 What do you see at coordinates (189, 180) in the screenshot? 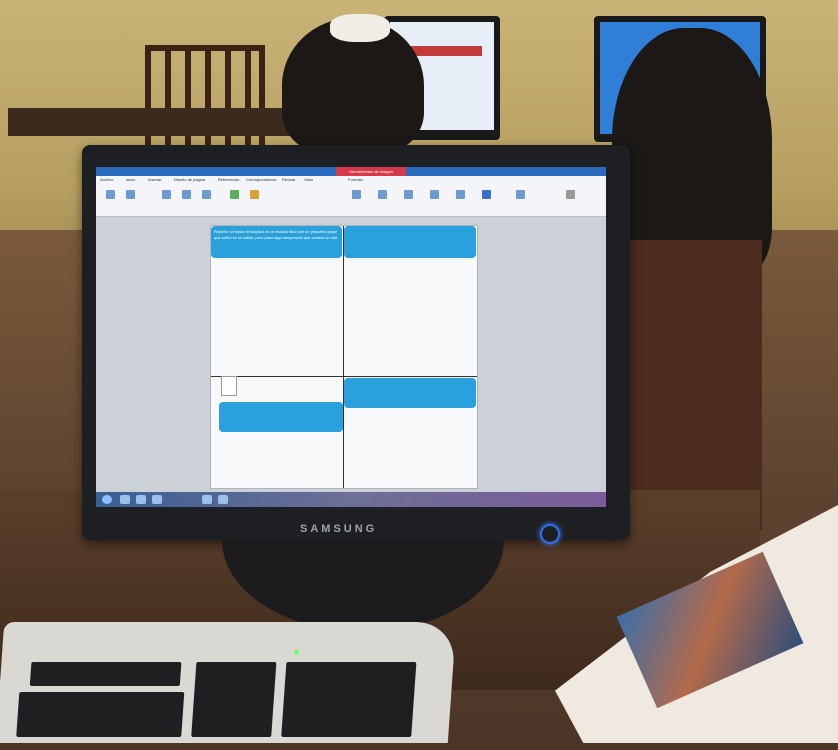
I see `ribbon-tab-diseno: Diseño de página` at bounding box center [189, 180].